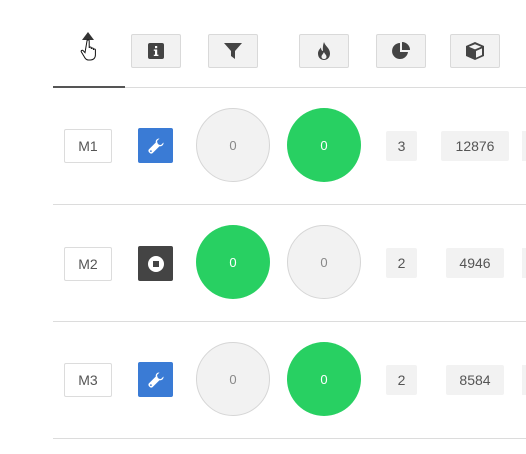  I want to click on count-badge: 3, so click(401, 146).